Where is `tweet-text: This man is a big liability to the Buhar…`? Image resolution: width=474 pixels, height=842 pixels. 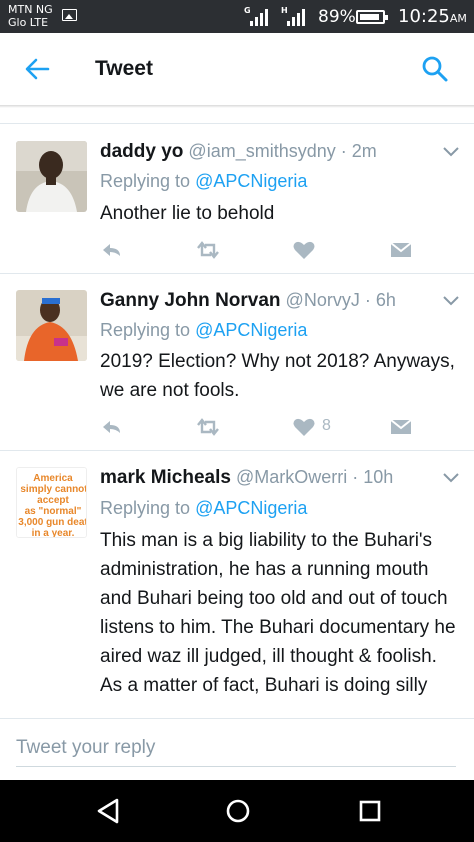
tweet-text: This man is a big liability to the Buhar… is located at coordinates (278, 613).